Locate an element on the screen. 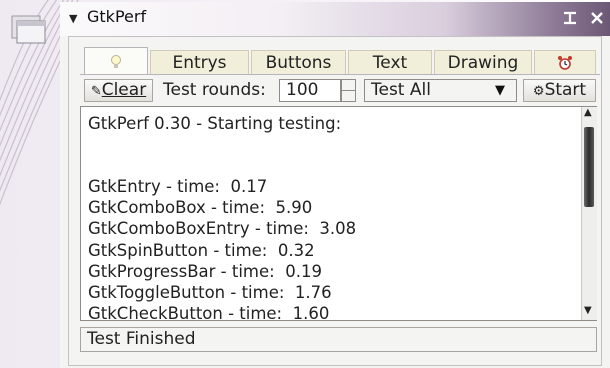  tab-drawing: Drawing is located at coordinates (483, 62).